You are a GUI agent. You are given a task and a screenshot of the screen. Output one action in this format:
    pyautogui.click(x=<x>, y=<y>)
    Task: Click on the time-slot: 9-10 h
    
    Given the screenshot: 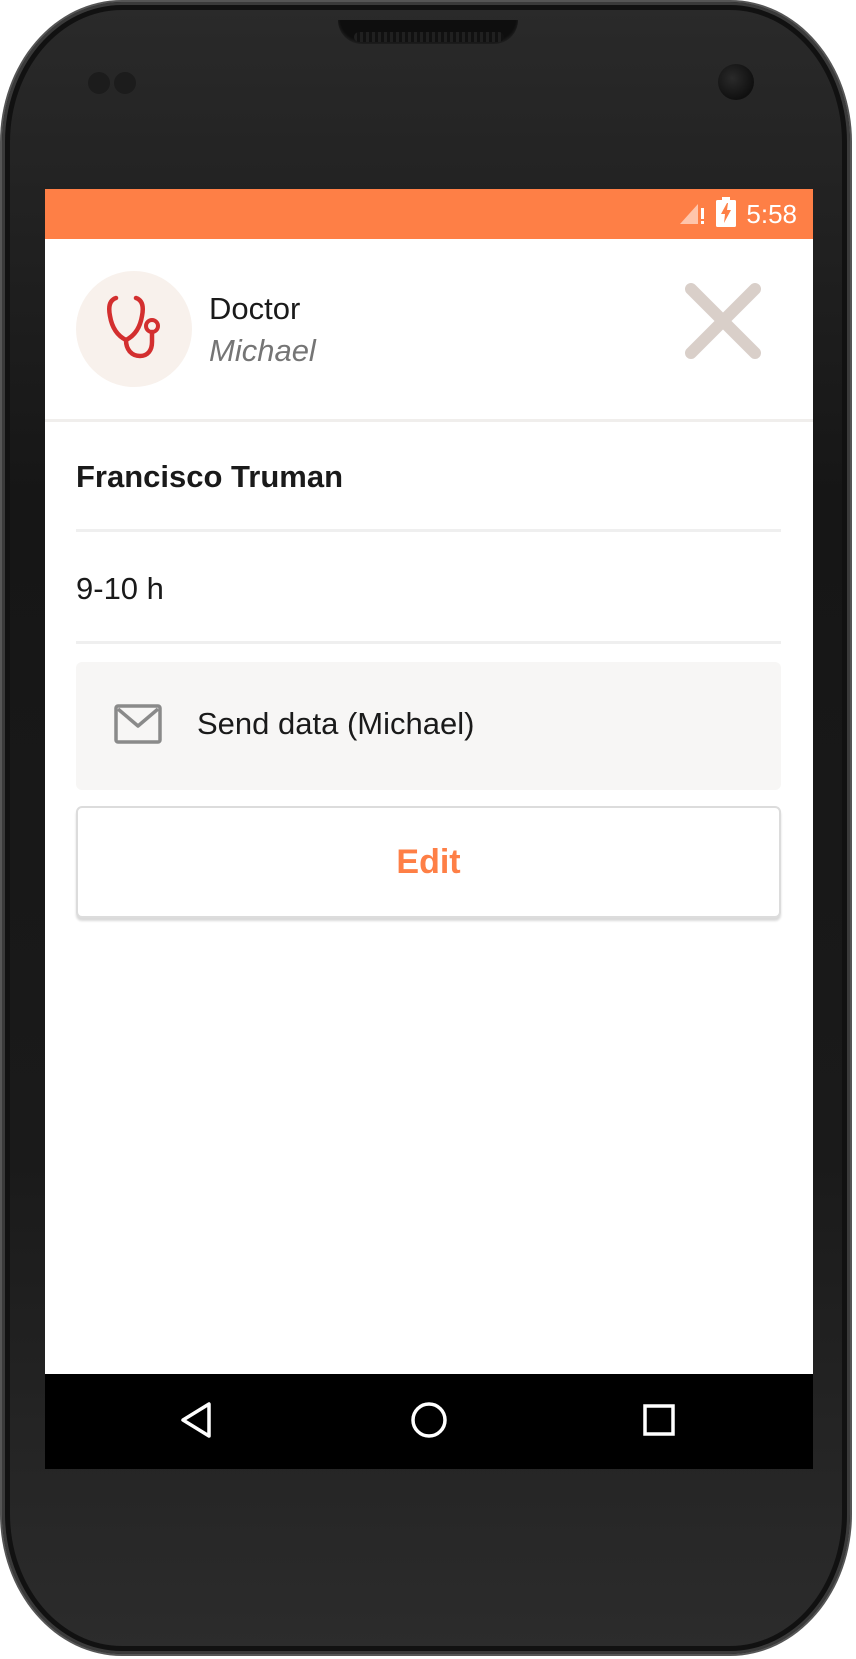 What is the action you would take?
    pyautogui.click(x=120, y=588)
    